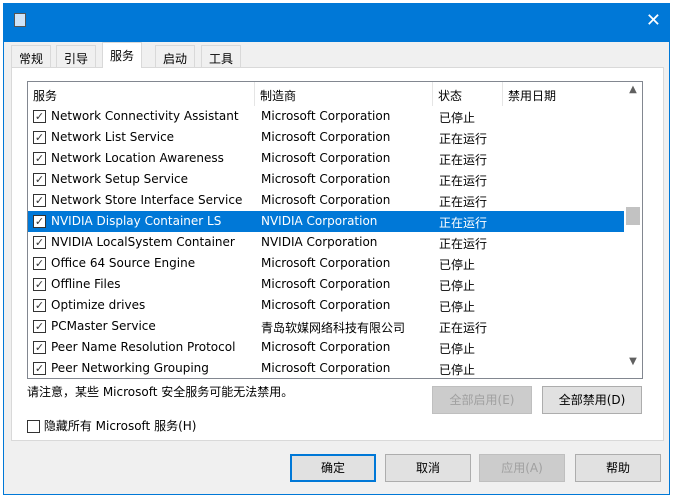 The width and height of the screenshot is (673, 498). Describe the element at coordinates (145, 116) in the screenshot. I see `service-name: Network Connectivity Assistant` at that location.